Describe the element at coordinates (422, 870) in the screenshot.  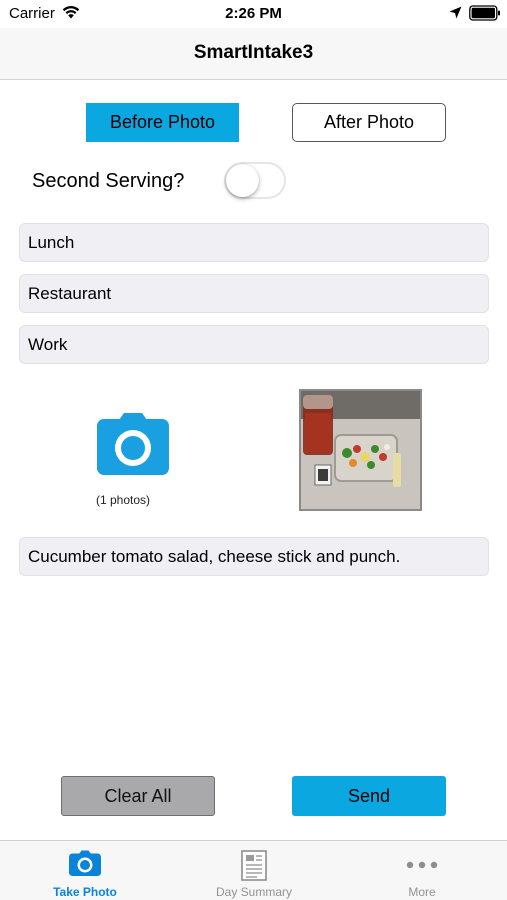
I see `tab-more: More` at that location.